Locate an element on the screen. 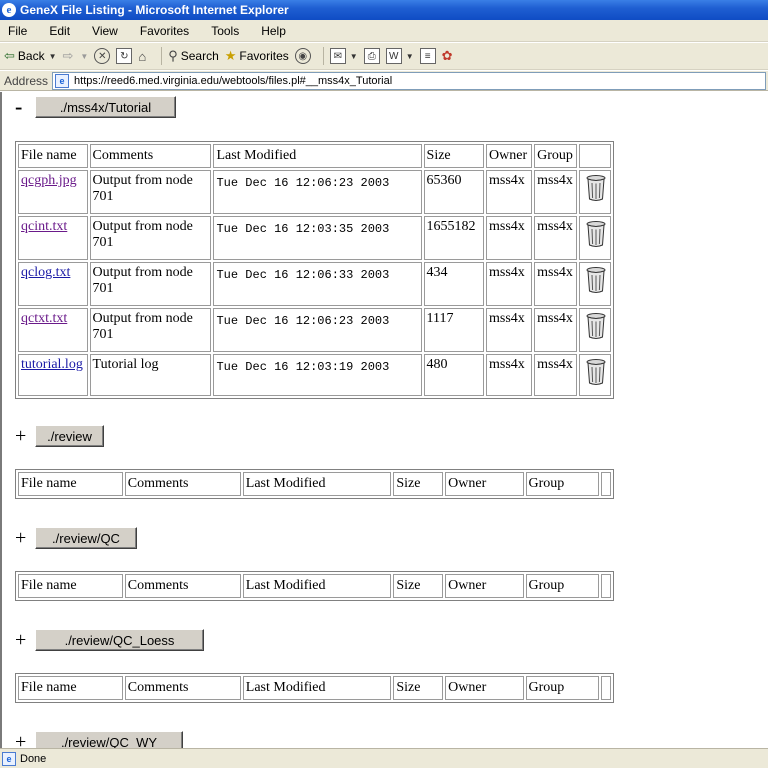 The width and height of the screenshot is (768, 768). file-link: tutorial.log is located at coordinates (52, 364).